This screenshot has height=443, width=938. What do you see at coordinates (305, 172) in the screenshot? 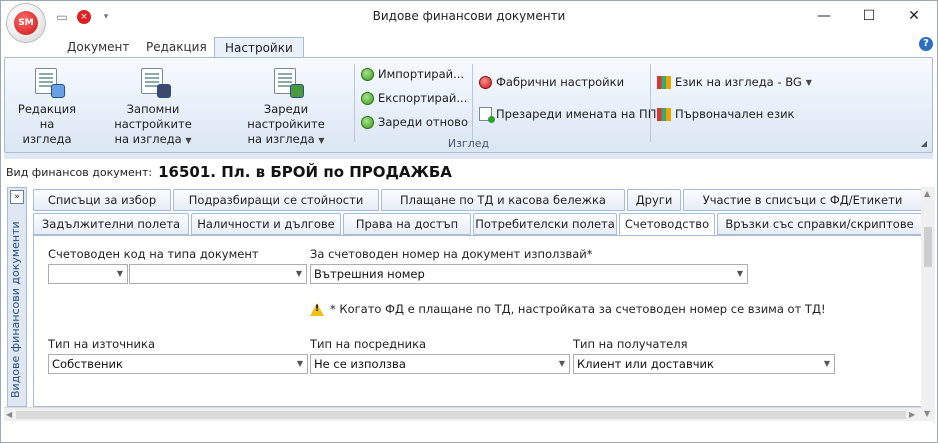
I see `doc-type-value: 16501. Пл. в БРОЙ по ПРОДАЖБА` at bounding box center [305, 172].